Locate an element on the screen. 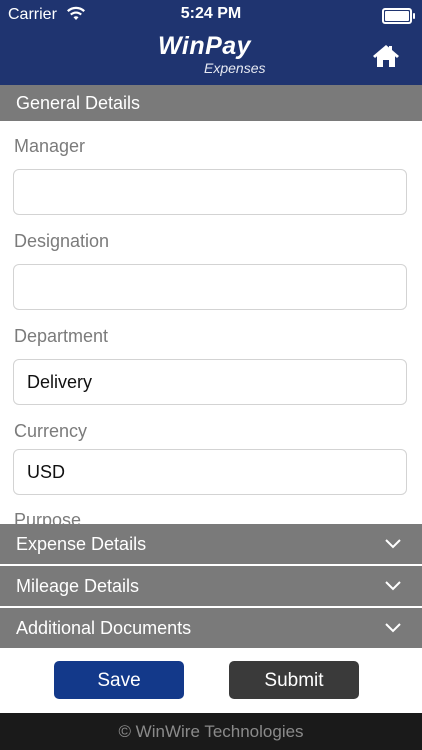  status-time: 5:24 PM is located at coordinates (211, 13).